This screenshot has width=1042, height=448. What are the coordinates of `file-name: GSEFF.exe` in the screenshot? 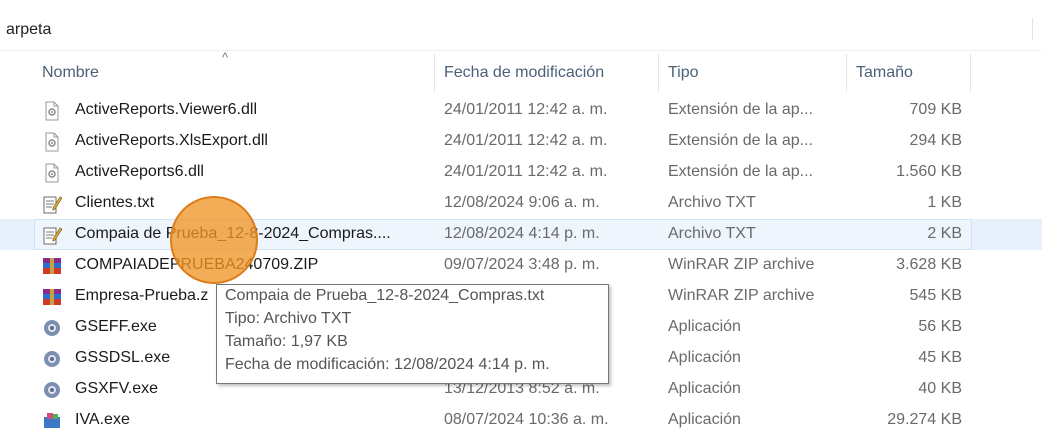 It's located at (116, 326).